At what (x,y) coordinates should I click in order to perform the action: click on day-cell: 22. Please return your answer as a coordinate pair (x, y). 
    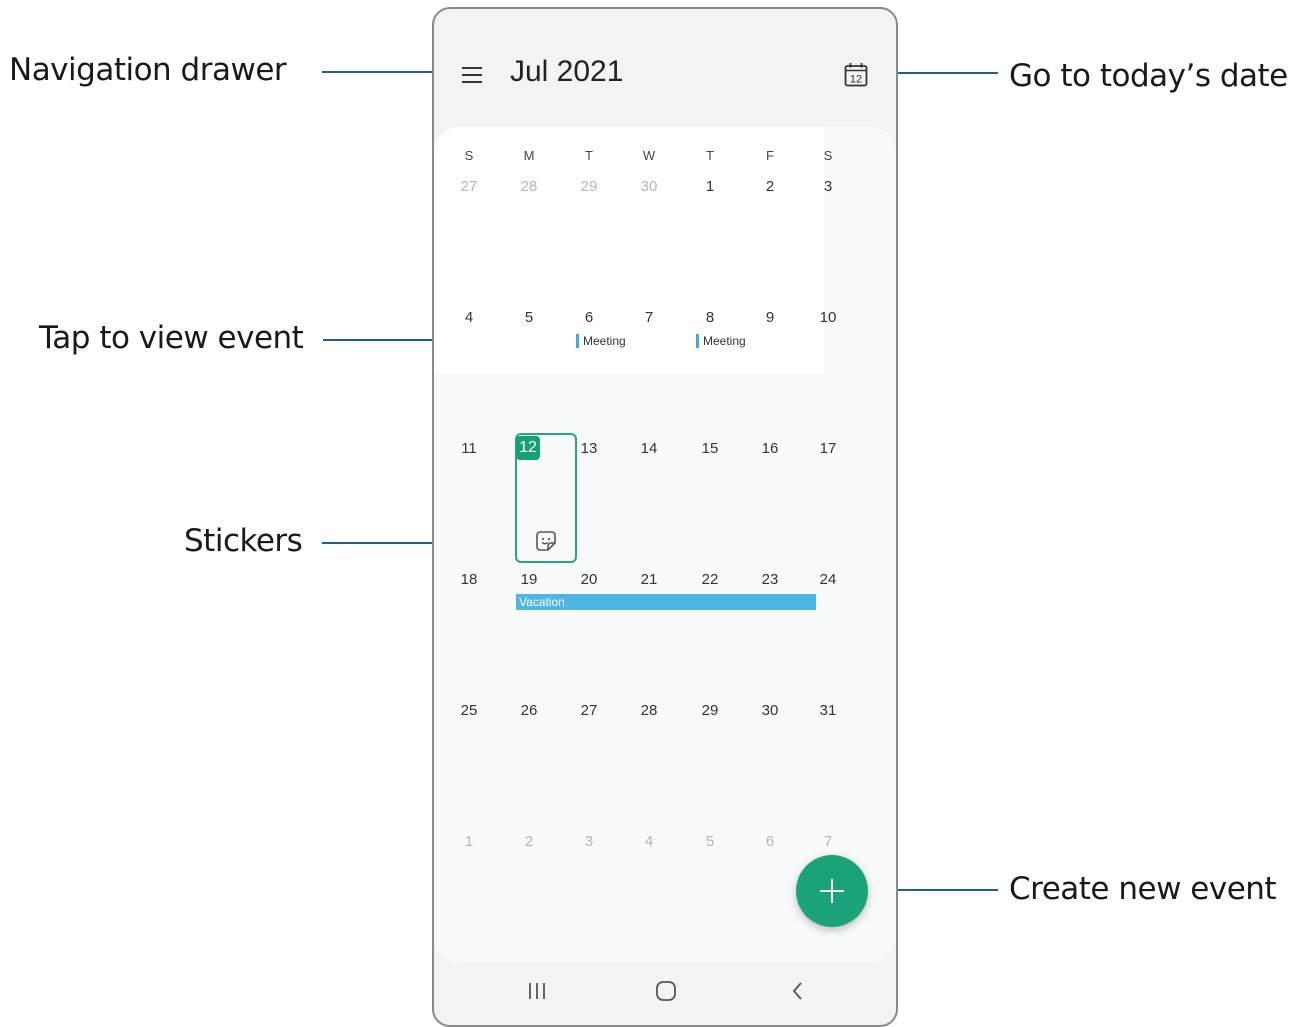
    Looking at the image, I should click on (710, 579).